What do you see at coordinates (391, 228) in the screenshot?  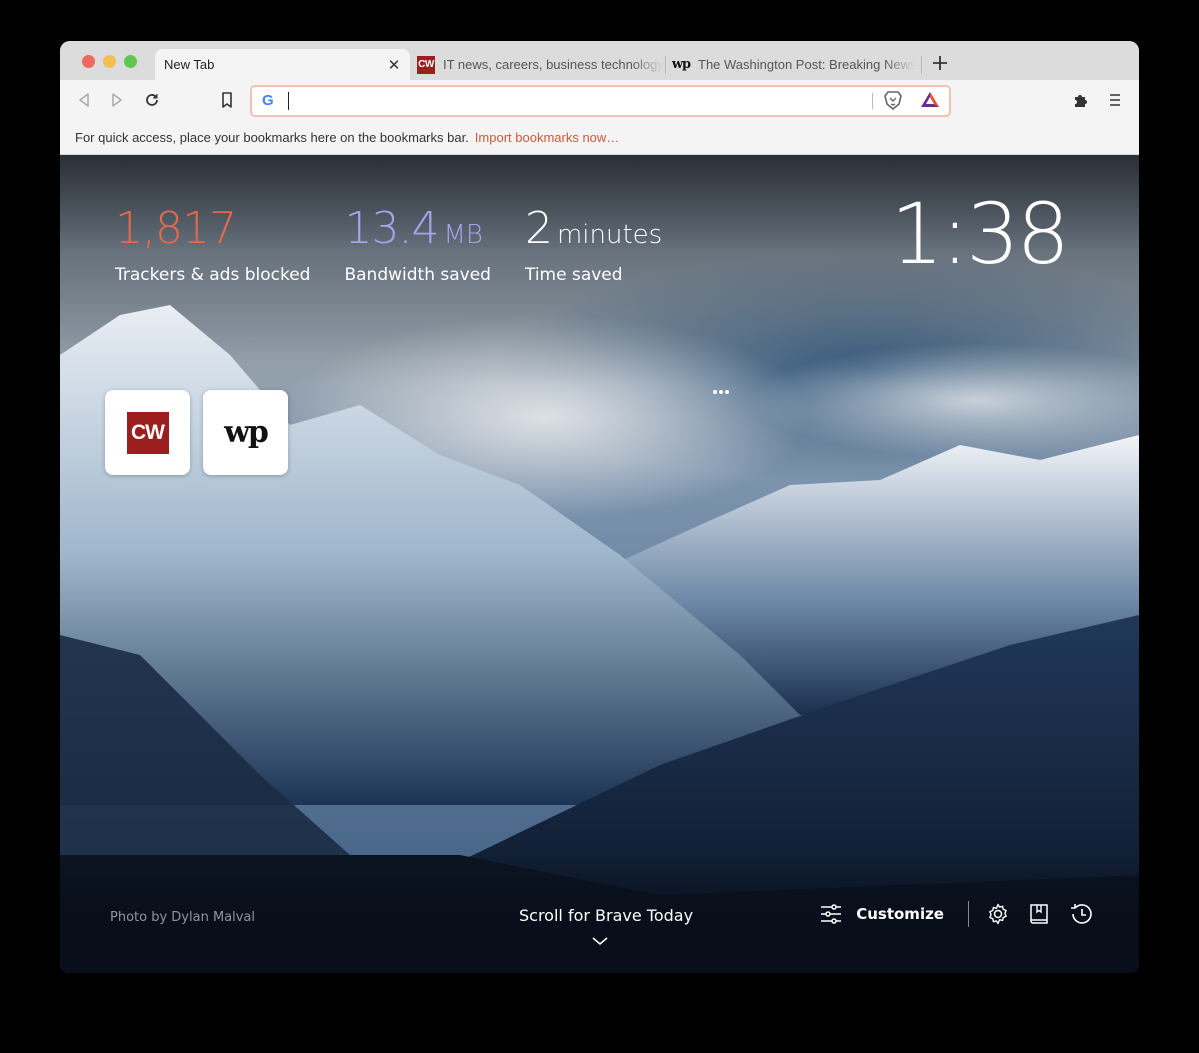 I see `bandwidth-value: 13.4` at bounding box center [391, 228].